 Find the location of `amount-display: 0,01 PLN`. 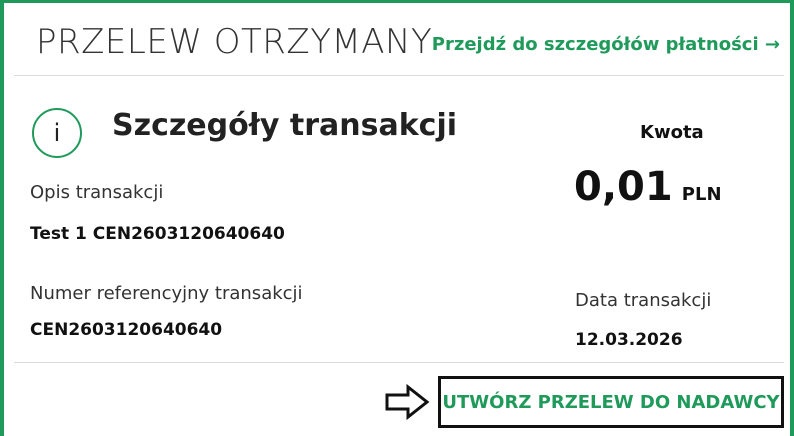

amount-display: 0,01 PLN is located at coordinates (648, 187).